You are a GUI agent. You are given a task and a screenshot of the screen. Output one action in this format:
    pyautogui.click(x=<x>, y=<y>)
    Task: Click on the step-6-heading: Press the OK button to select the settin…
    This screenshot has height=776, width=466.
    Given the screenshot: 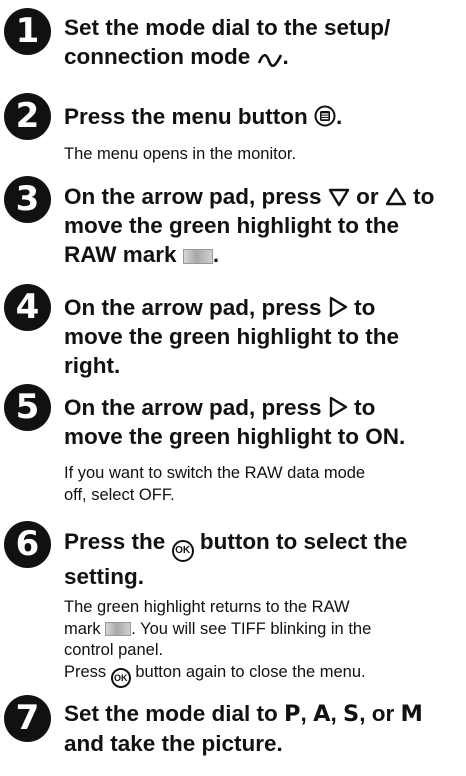 What is the action you would take?
    pyautogui.click(x=236, y=559)
    